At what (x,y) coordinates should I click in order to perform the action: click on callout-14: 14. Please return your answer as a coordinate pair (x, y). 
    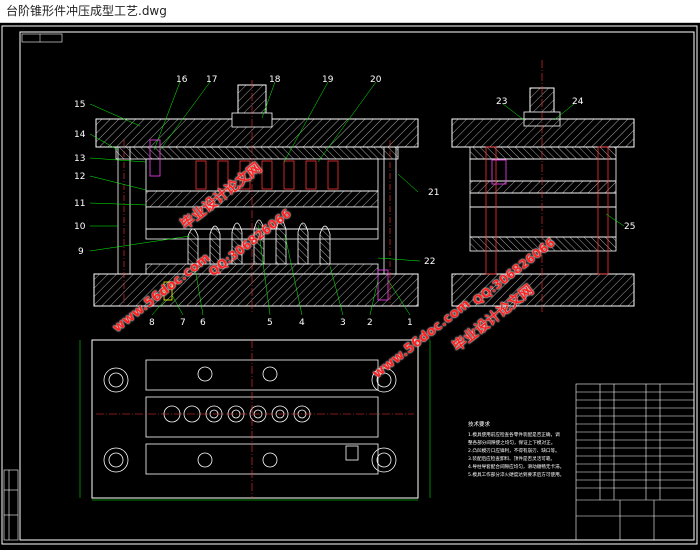
    Looking at the image, I should click on (80, 135).